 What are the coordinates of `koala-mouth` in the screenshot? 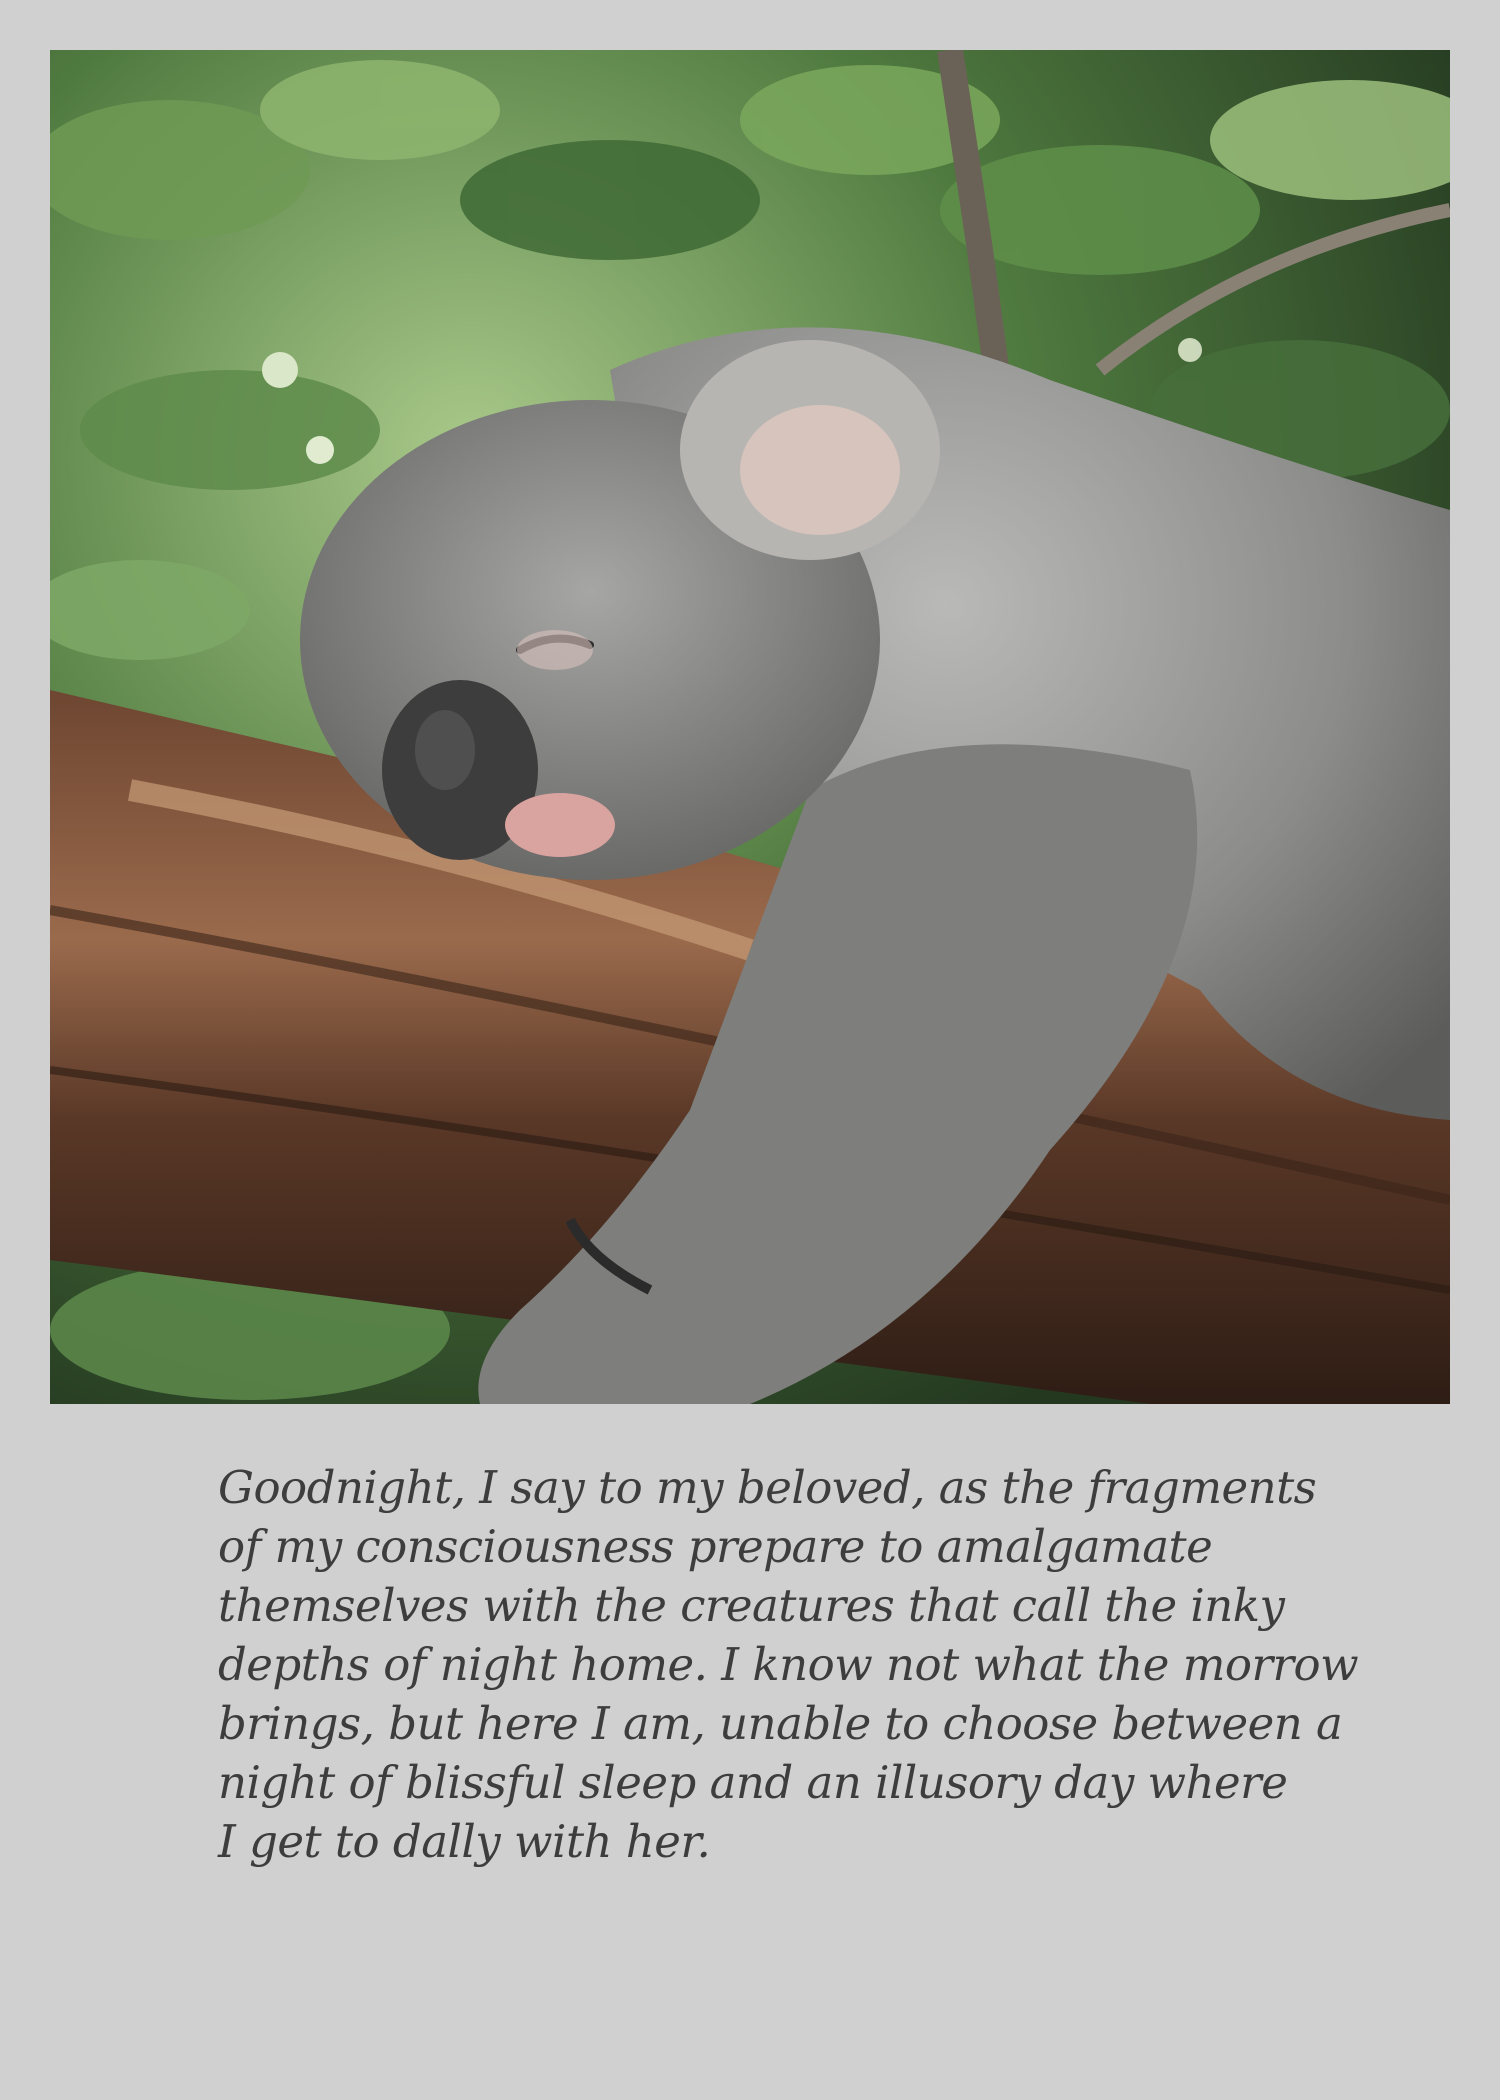 It's located at (560, 825).